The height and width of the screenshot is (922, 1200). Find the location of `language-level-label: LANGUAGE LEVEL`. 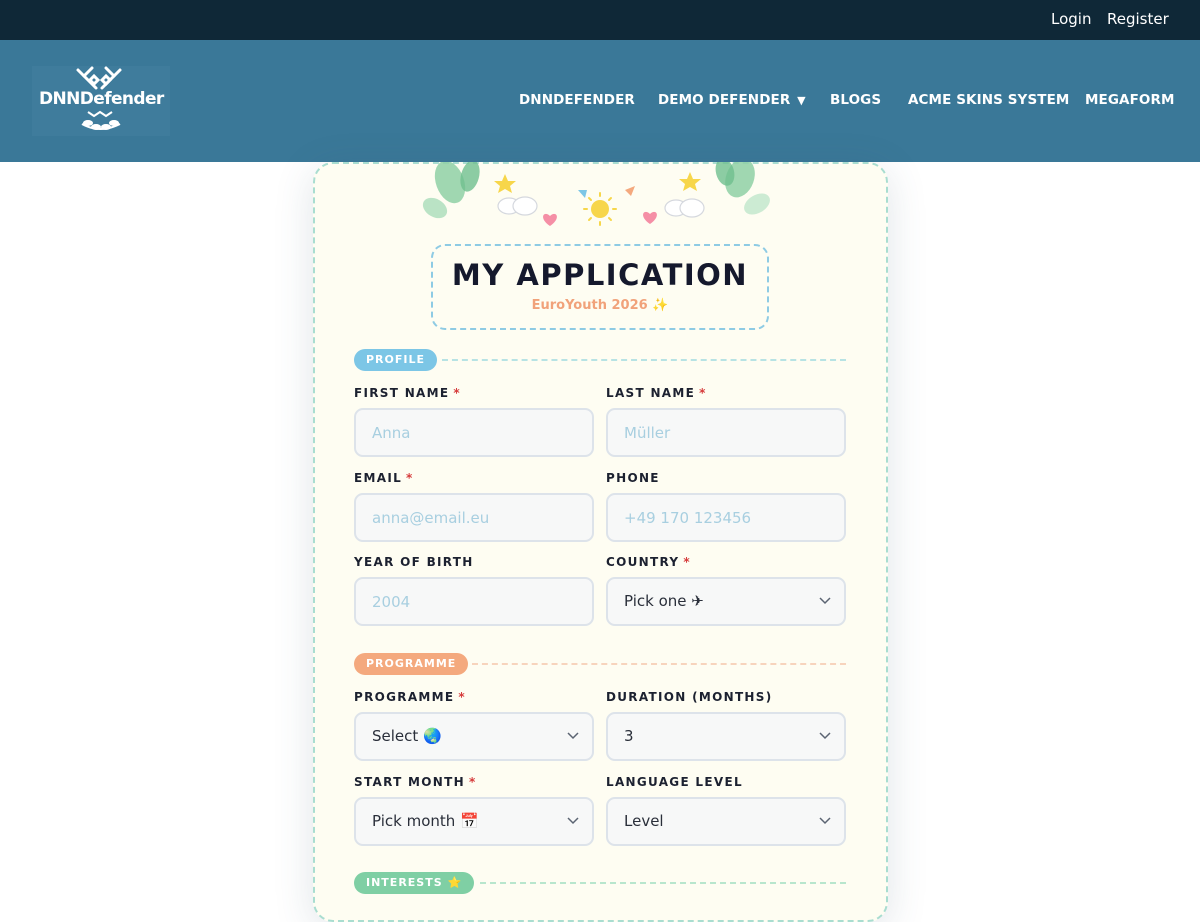

language-level-label: LANGUAGE LEVEL is located at coordinates (674, 782).